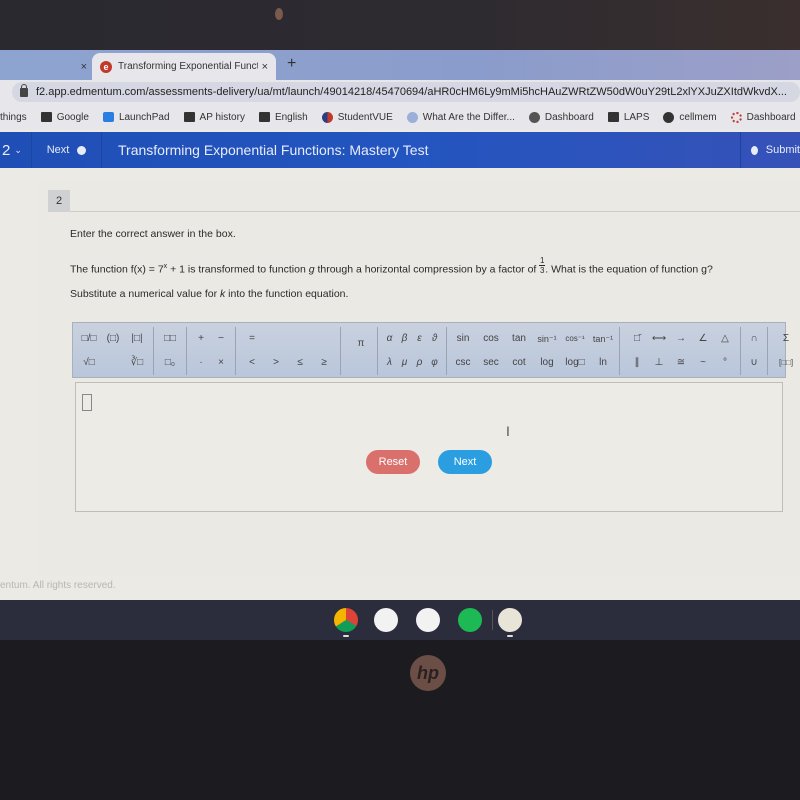 The width and height of the screenshot is (800, 800). I want to click on arrow-right-circle-icon, so click(82, 150).